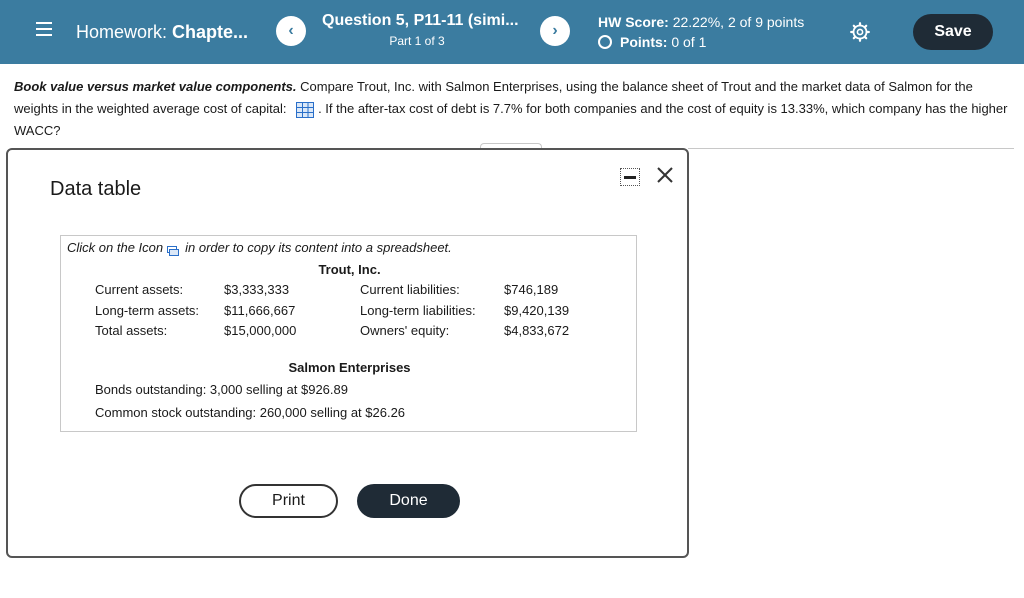  I want to click on question-part: Part 1 of 3, so click(417, 41).